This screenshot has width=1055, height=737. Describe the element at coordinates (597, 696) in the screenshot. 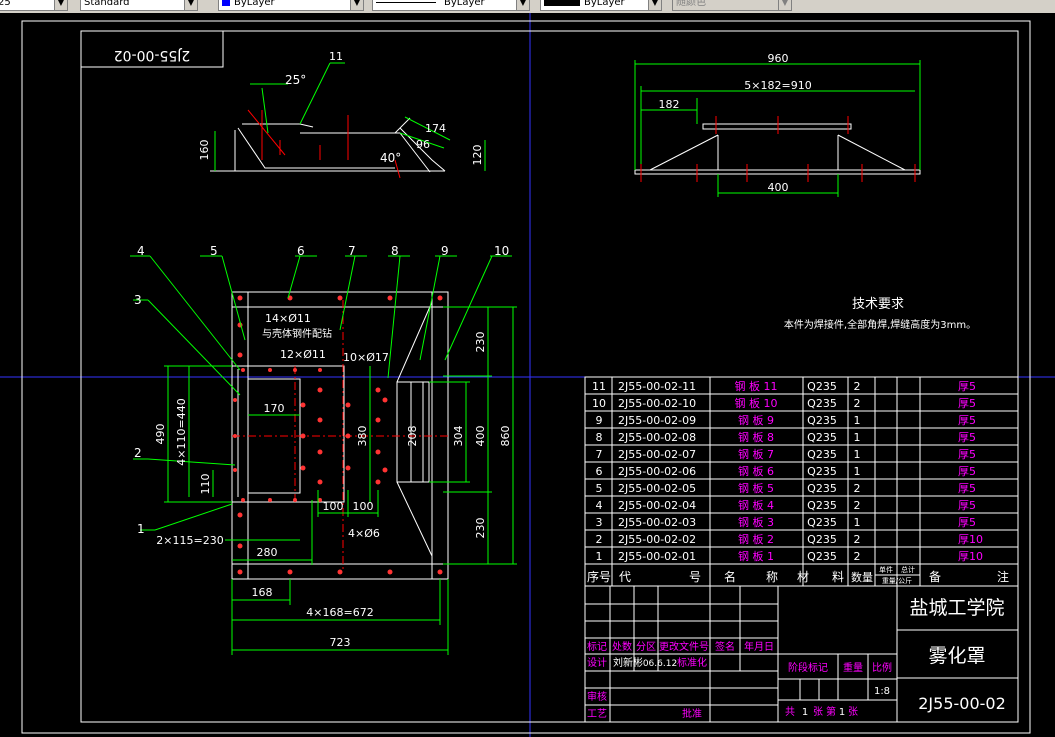

I see `tb-check: 审核` at that location.